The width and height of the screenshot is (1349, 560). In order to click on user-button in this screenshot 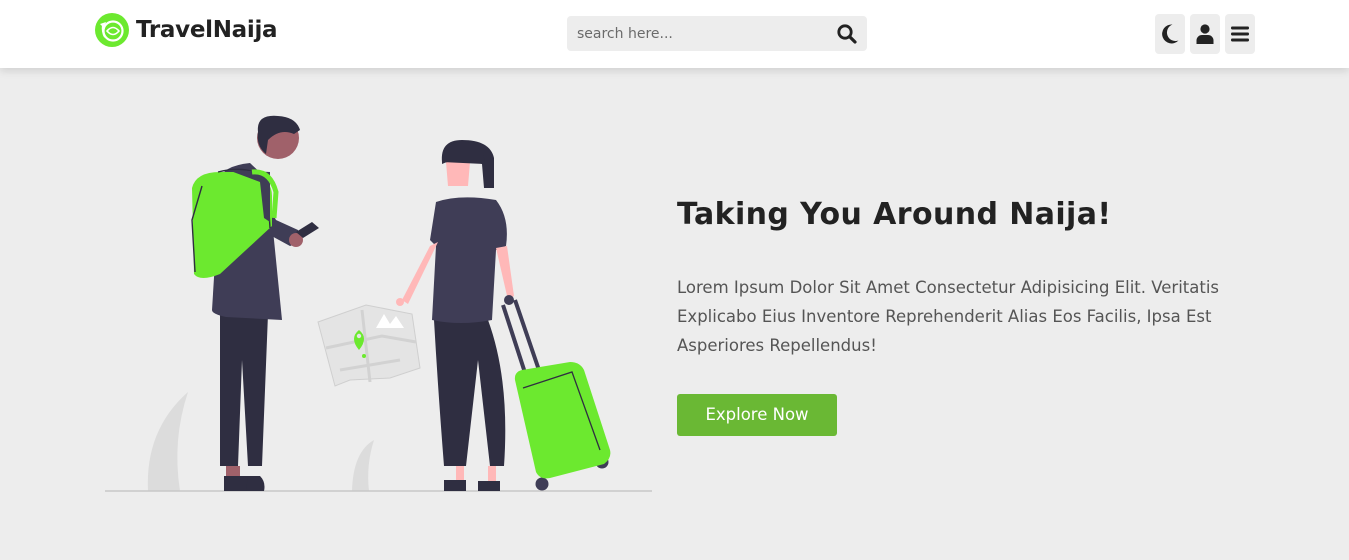, I will do `click(1205, 34)`.